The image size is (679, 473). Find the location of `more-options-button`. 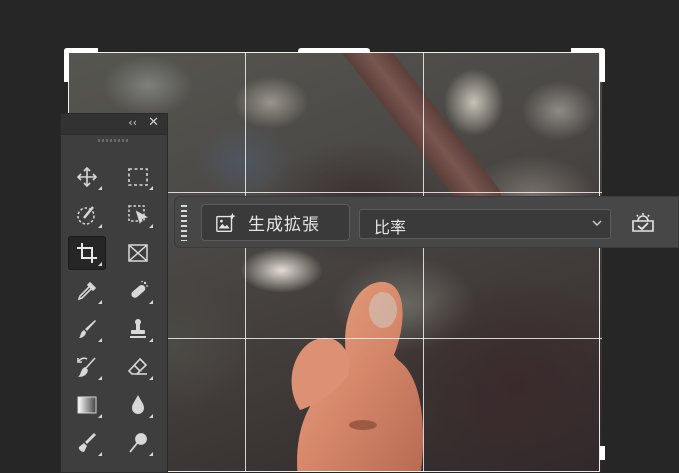

more-options-button is located at coordinates (643, 223).